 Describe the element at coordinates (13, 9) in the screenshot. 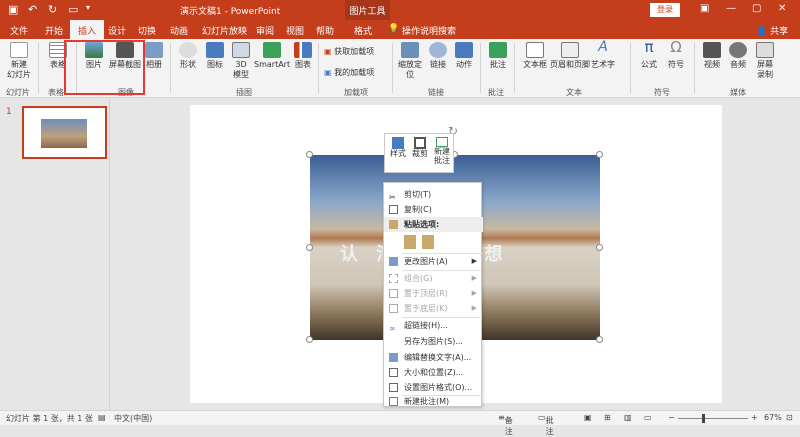

I see `save-icon: ▣` at that location.